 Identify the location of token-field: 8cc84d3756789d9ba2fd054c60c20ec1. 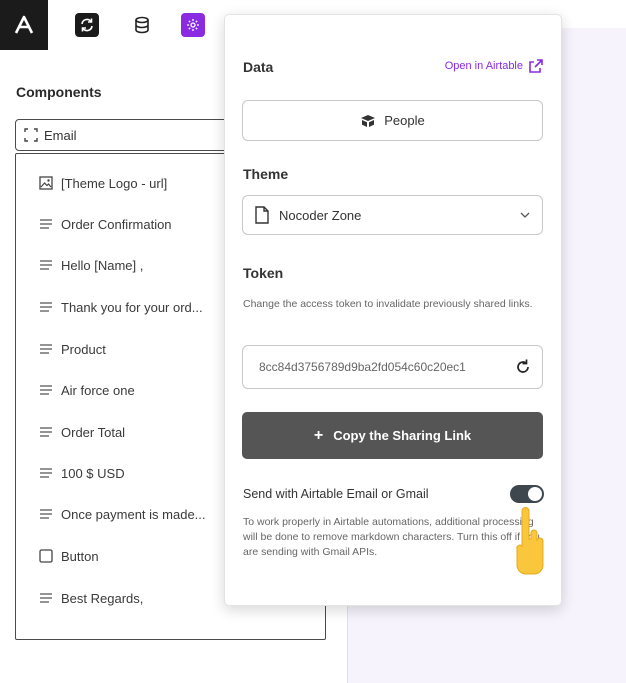
(392, 367).